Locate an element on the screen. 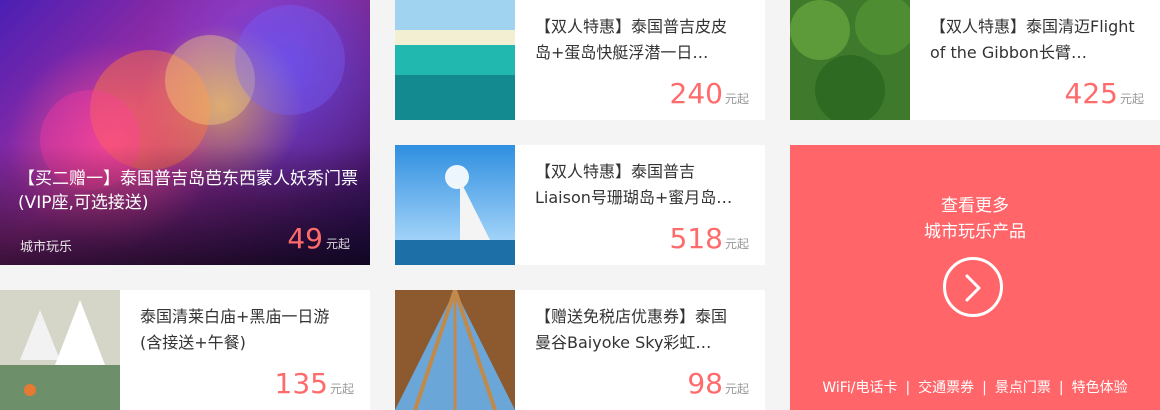  price-value: 240 is located at coordinates (696, 93).